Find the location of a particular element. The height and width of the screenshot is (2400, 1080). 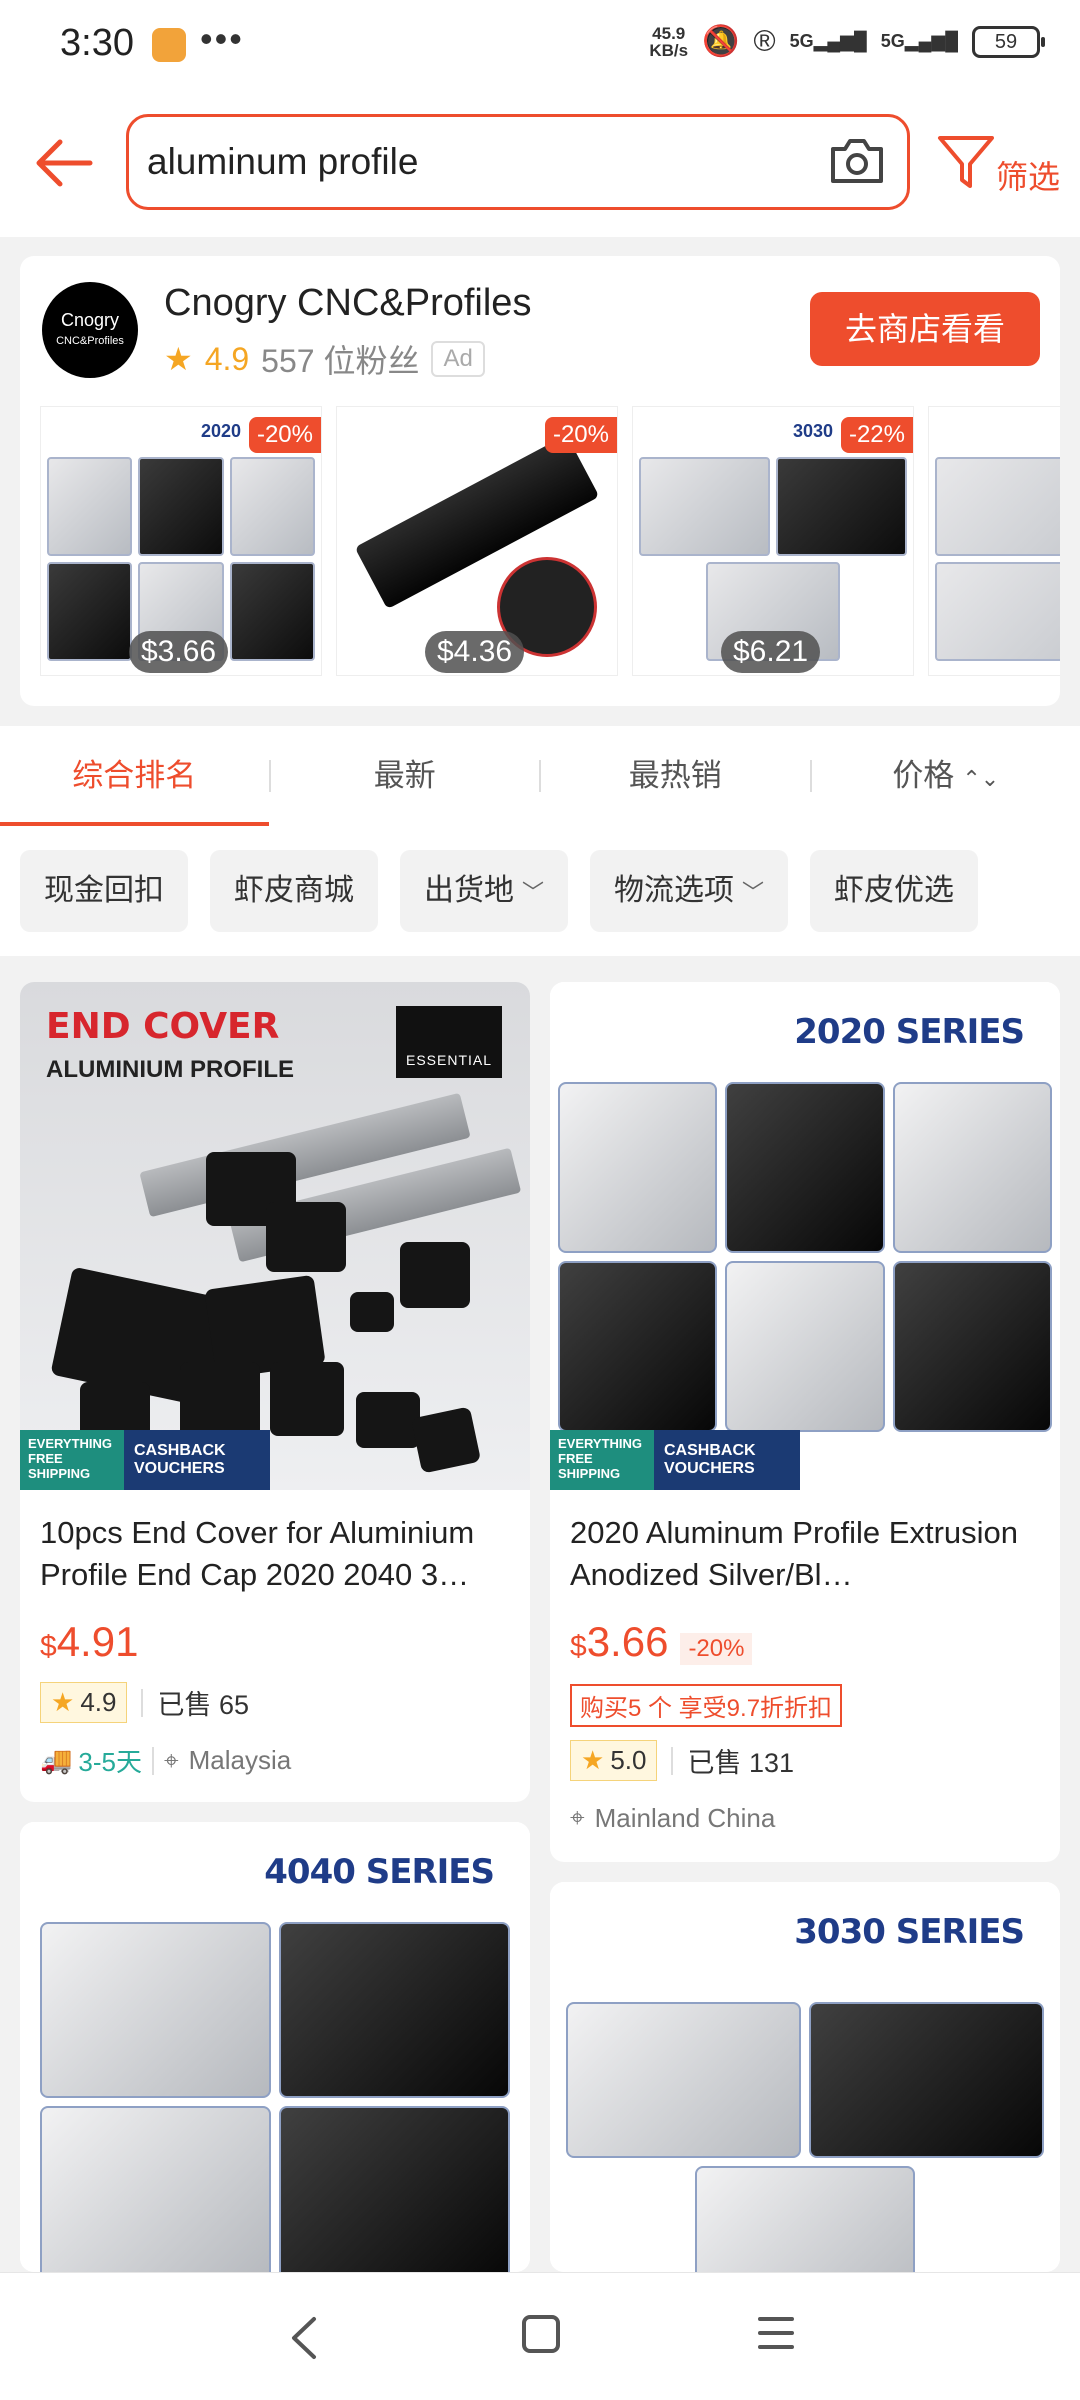

tab-relevance: 综合排名 is located at coordinates (134, 776).